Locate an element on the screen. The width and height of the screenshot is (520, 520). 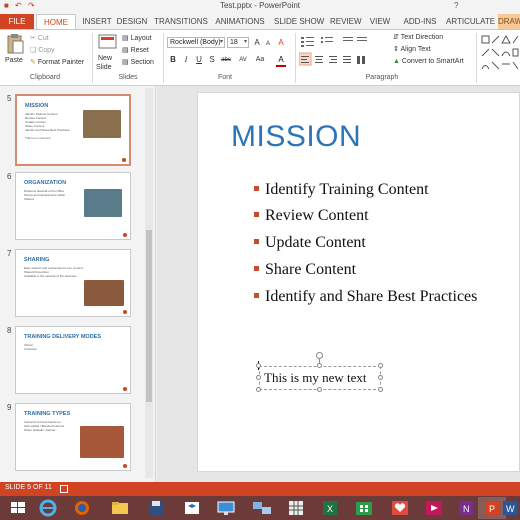
word-button: W is located at coordinates (510, 508).